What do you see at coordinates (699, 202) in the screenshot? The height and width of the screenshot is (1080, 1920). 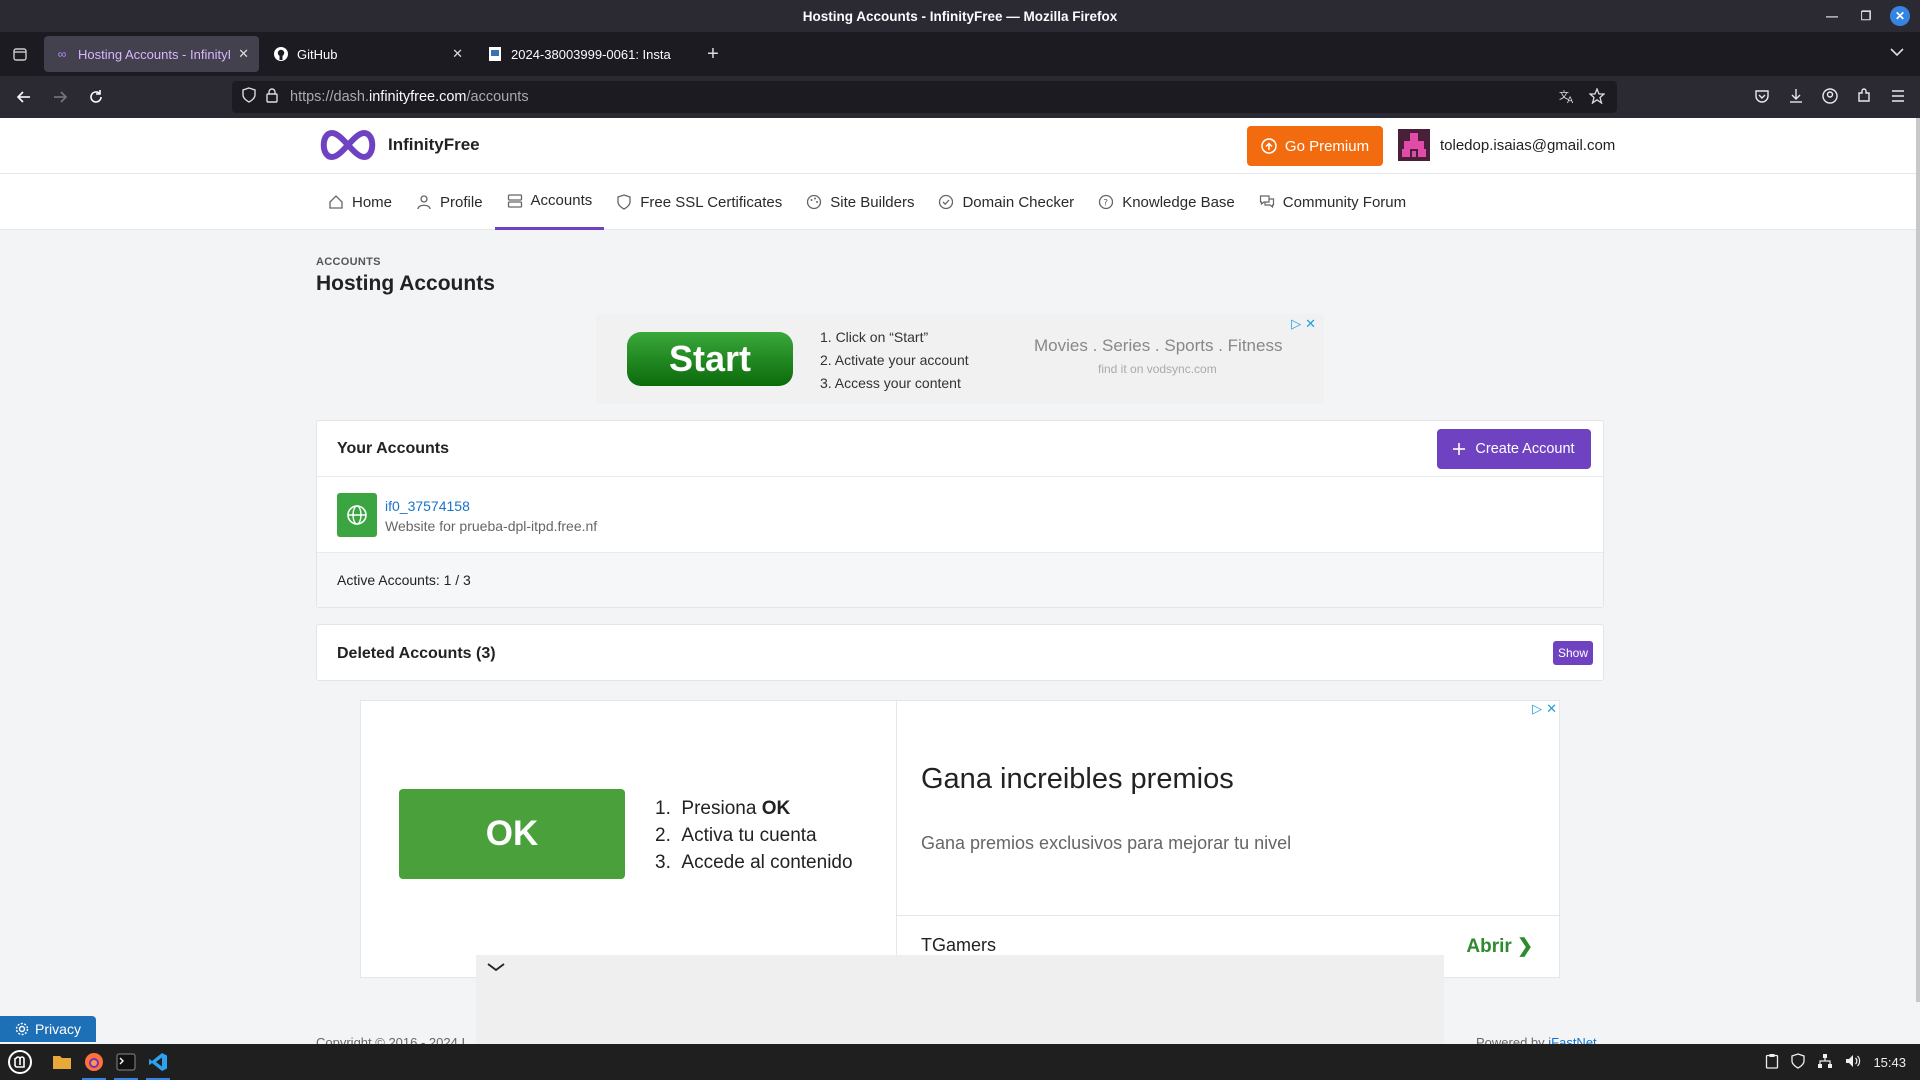 I see `nav-item-ssl: Free SSL Certificates` at bounding box center [699, 202].